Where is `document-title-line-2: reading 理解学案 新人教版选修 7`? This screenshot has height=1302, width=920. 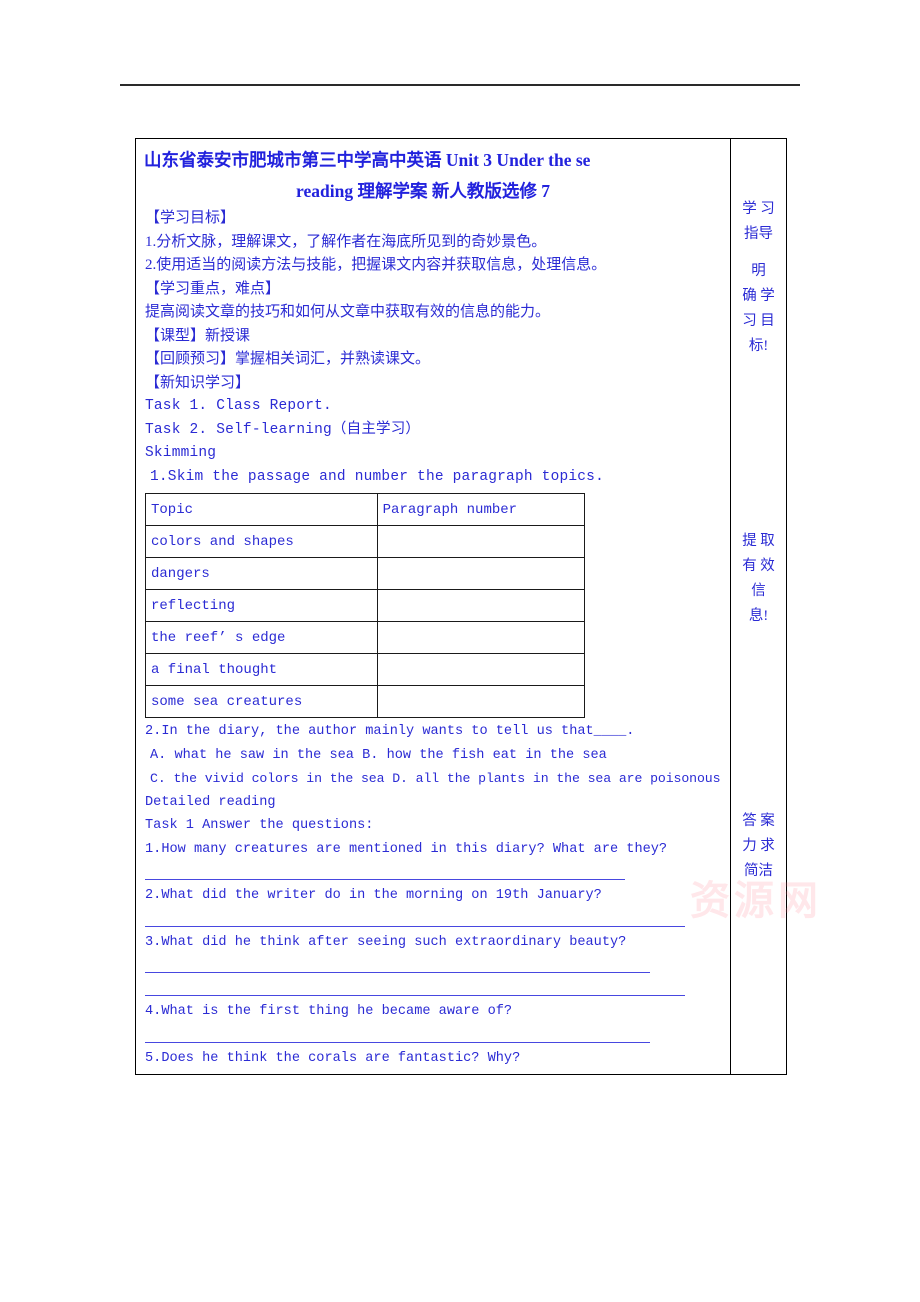 document-title-line-2: reading 理解学案 新人教版选修 7 is located at coordinates (423, 191).